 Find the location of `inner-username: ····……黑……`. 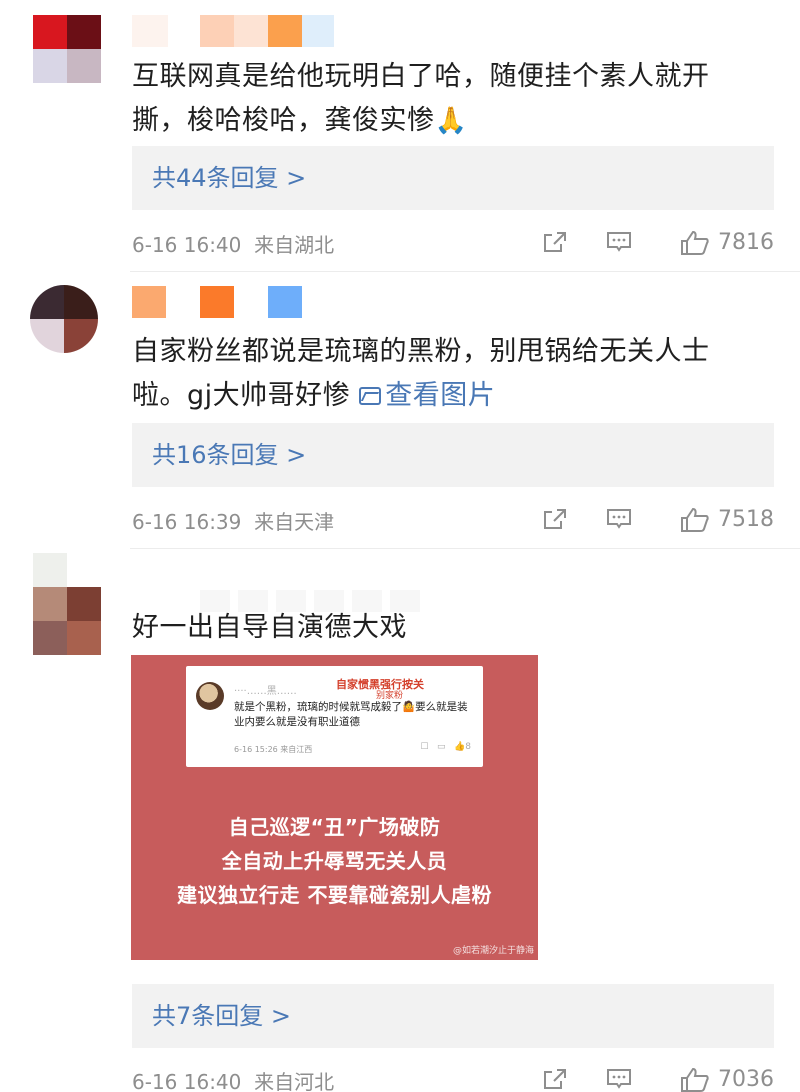

inner-username: ····……黑…… is located at coordinates (265, 691).